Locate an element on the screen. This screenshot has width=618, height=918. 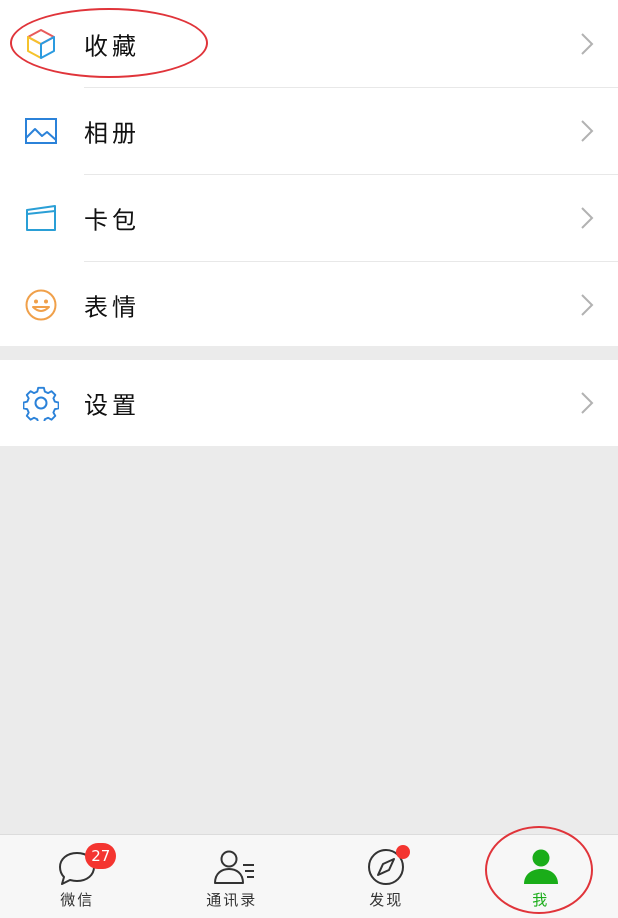
unread-count-badge: 27 is located at coordinates (101, 856).